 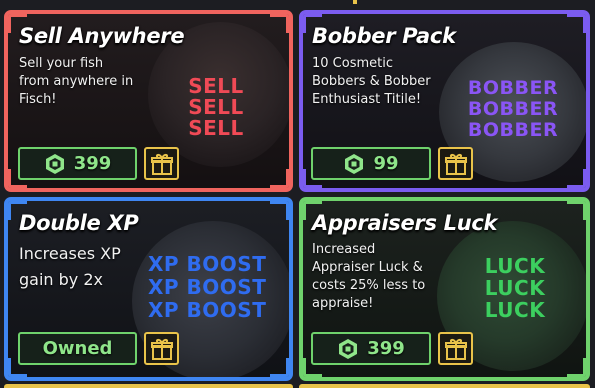 What do you see at coordinates (371, 163) in the screenshot?
I see `buy-price-button: 99` at bounding box center [371, 163].